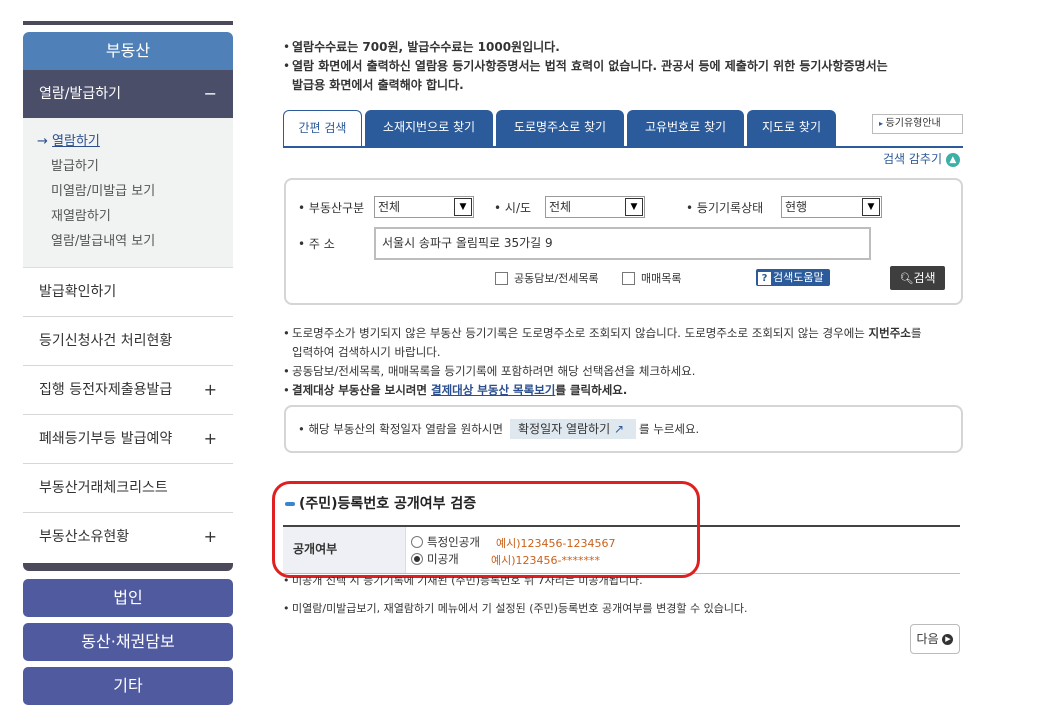 The width and height of the screenshot is (1049, 725). I want to click on sidebar-item-checklist: 부동산거래체크리스트, so click(128, 488).